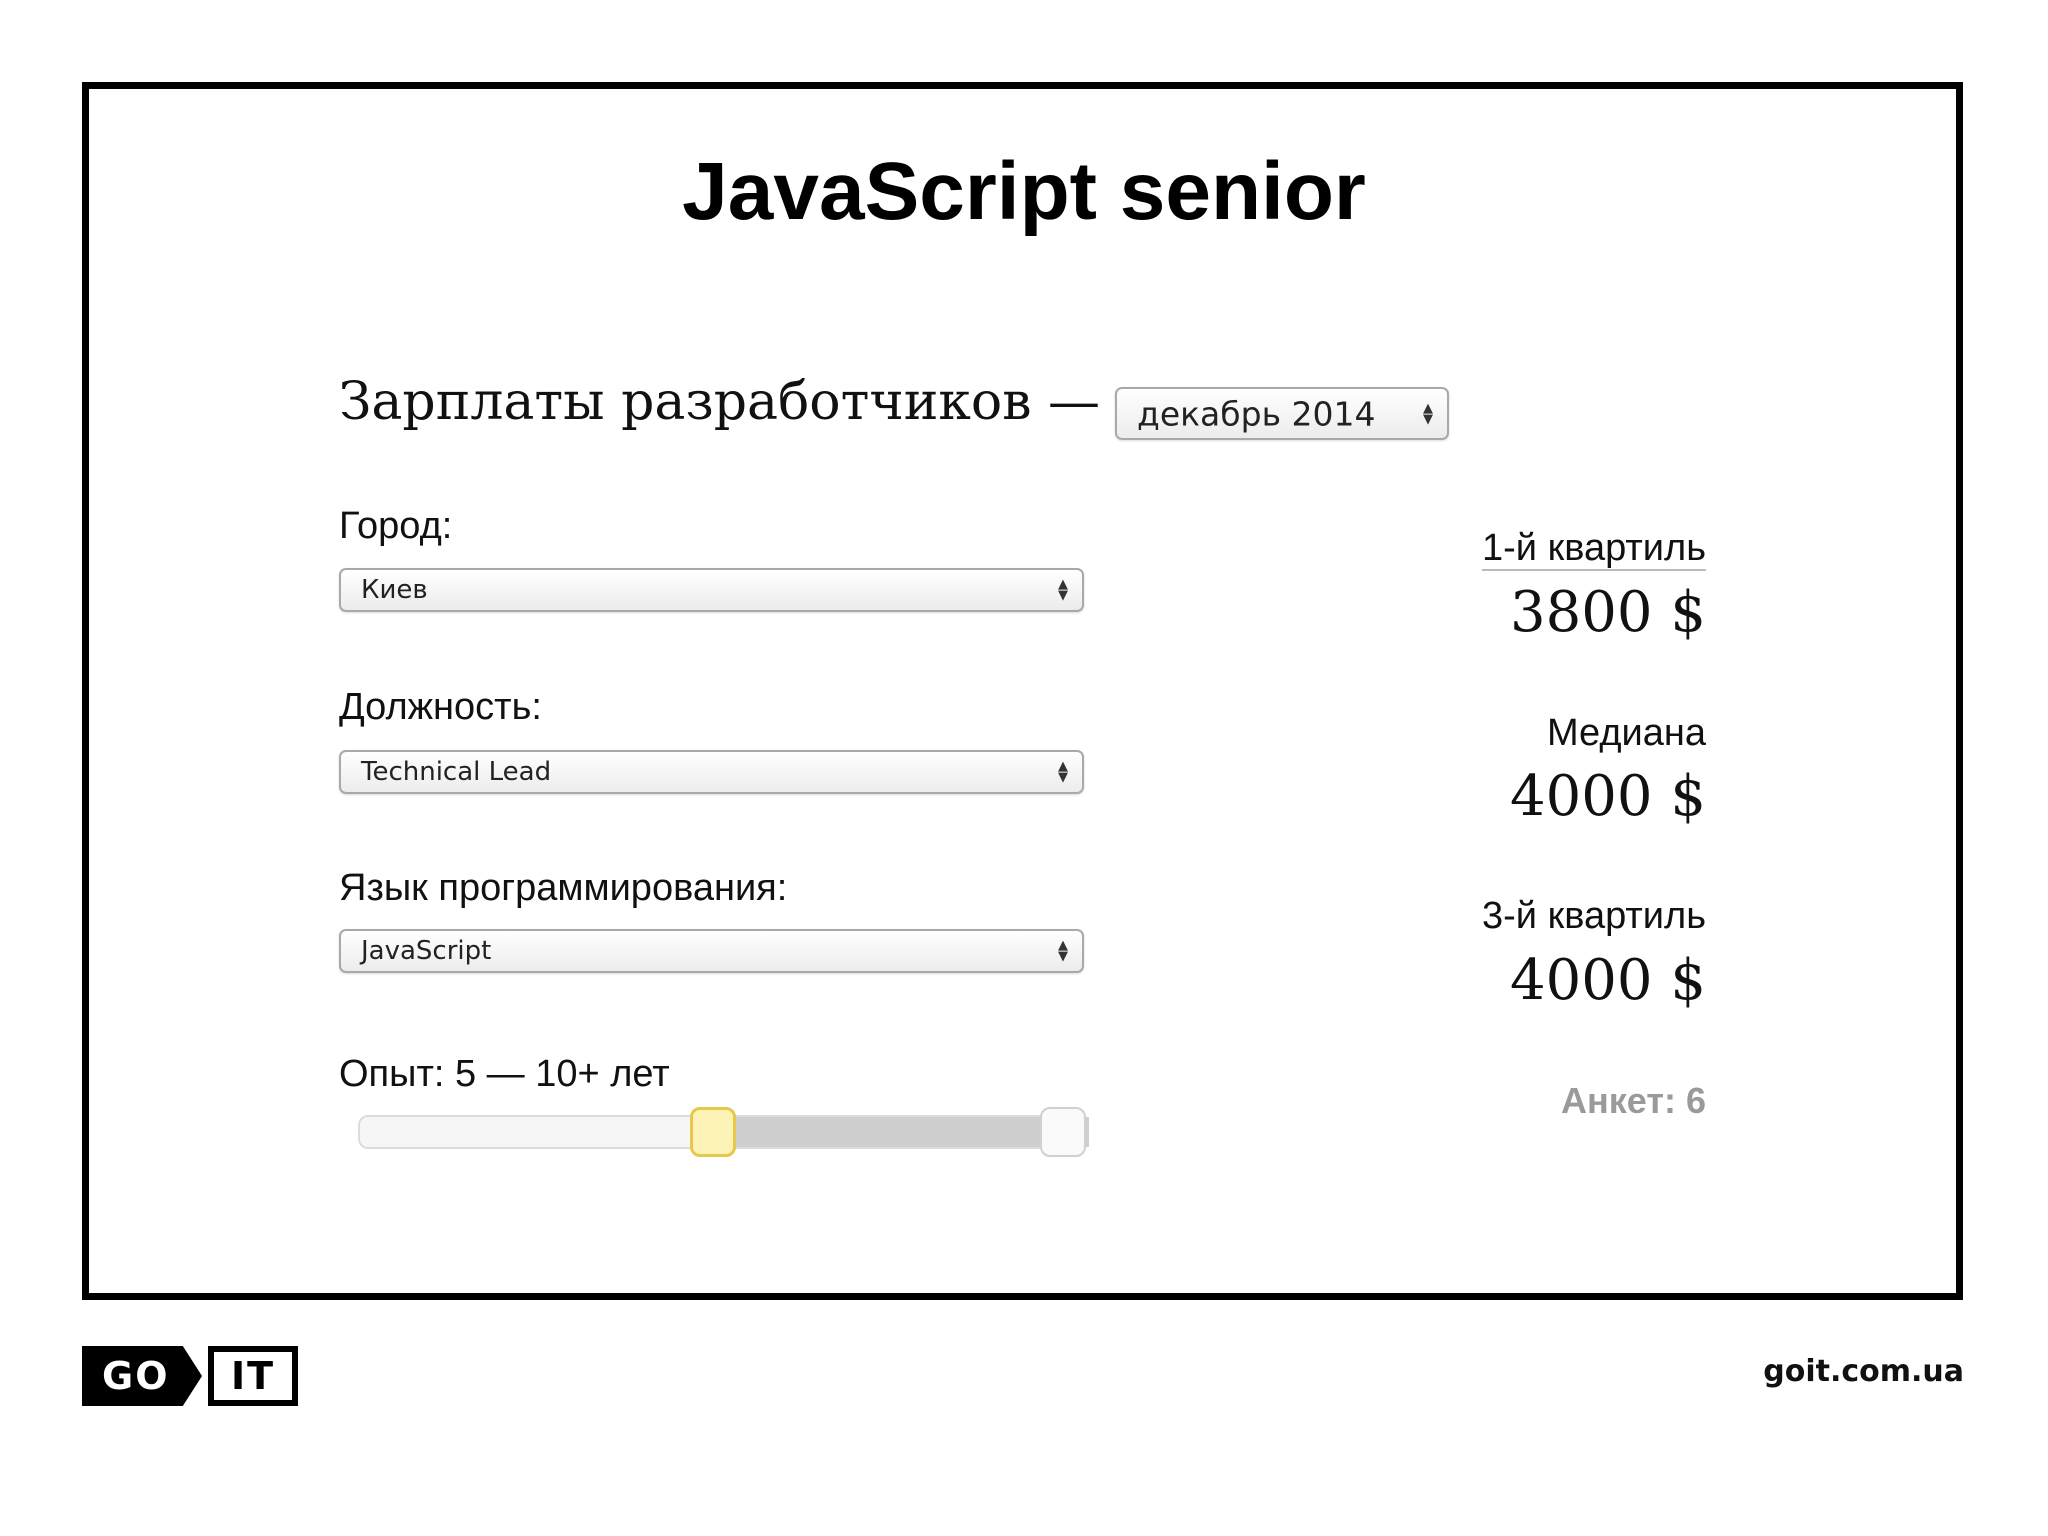  What do you see at coordinates (142, 1376) in the screenshot?
I see `logo-go: GO` at bounding box center [142, 1376].